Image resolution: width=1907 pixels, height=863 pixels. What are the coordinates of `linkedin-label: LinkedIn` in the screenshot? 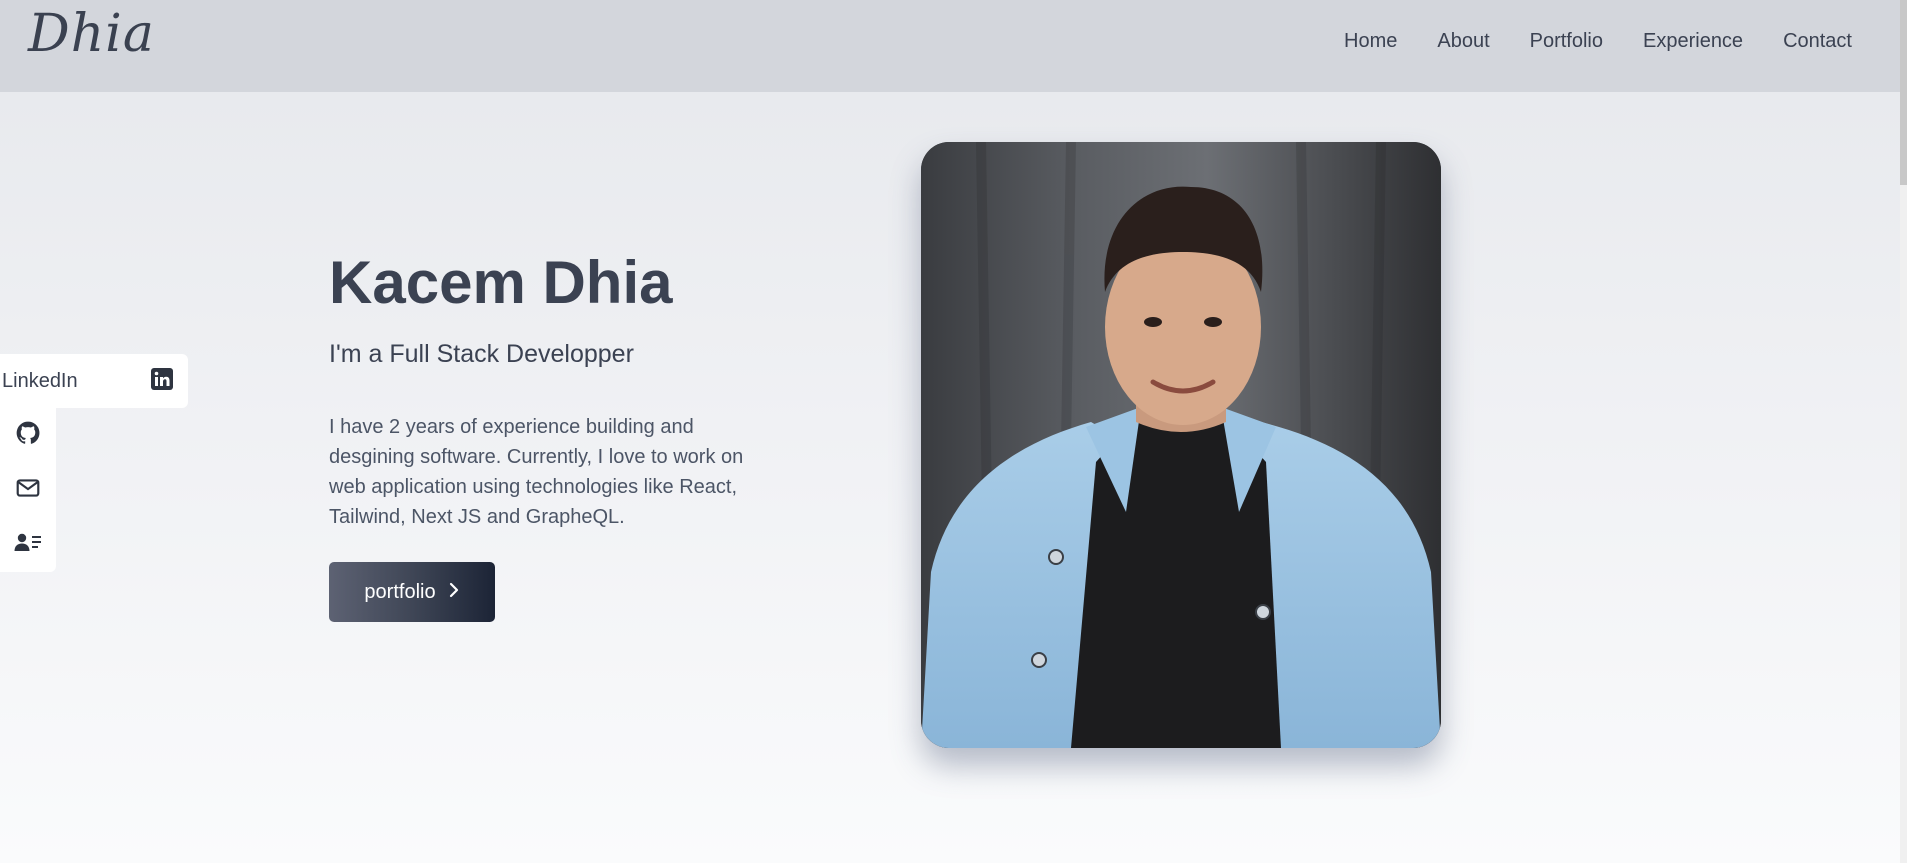 It's located at (40, 380).